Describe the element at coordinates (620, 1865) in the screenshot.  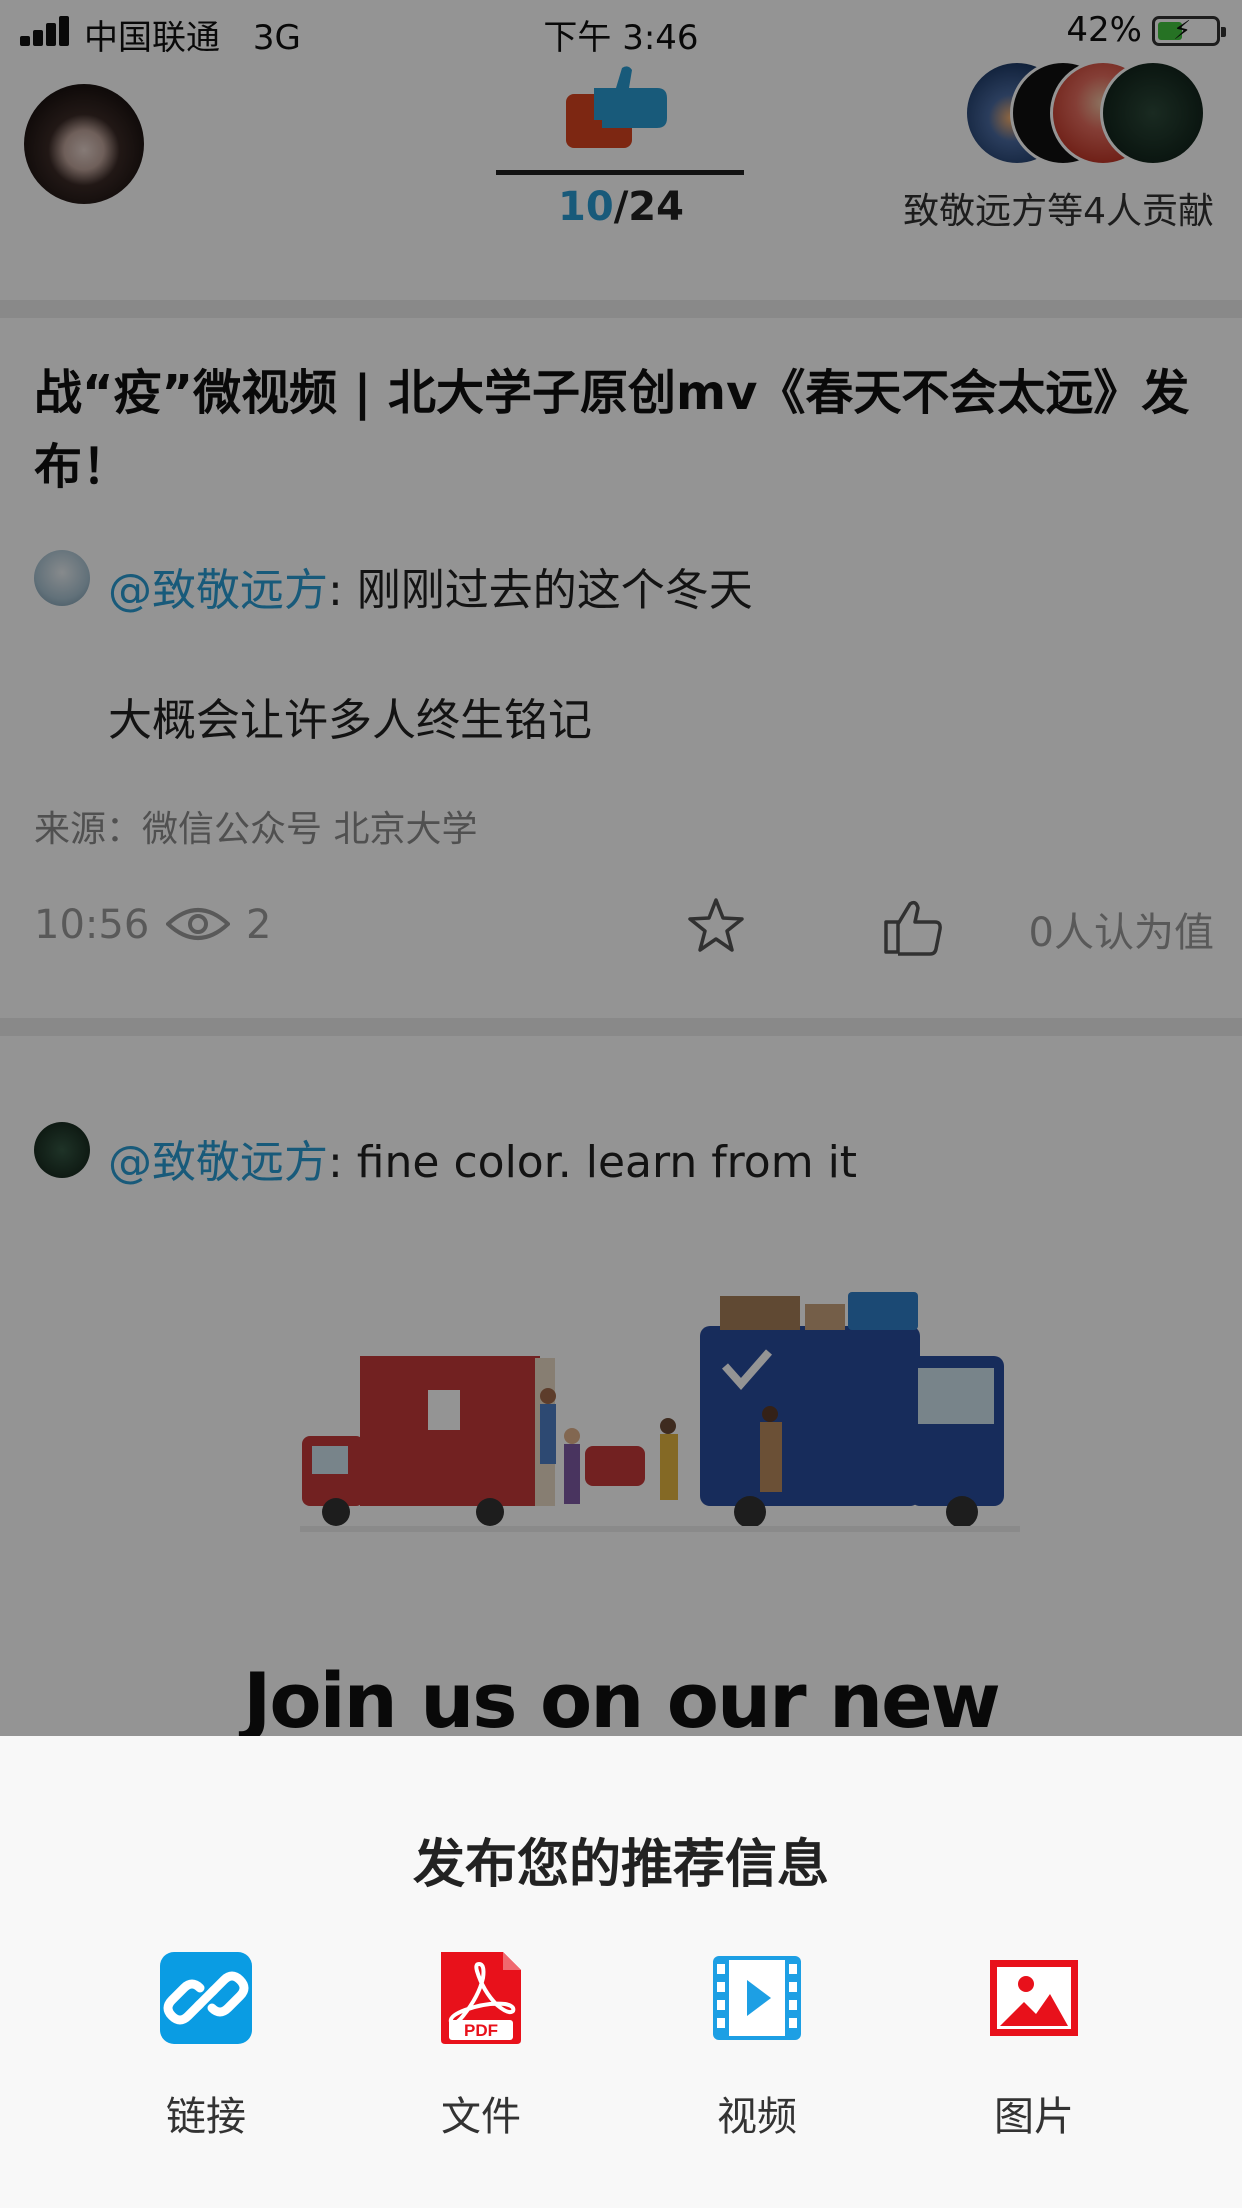
I see `sheet-title: 发布您的推荐信息` at that location.